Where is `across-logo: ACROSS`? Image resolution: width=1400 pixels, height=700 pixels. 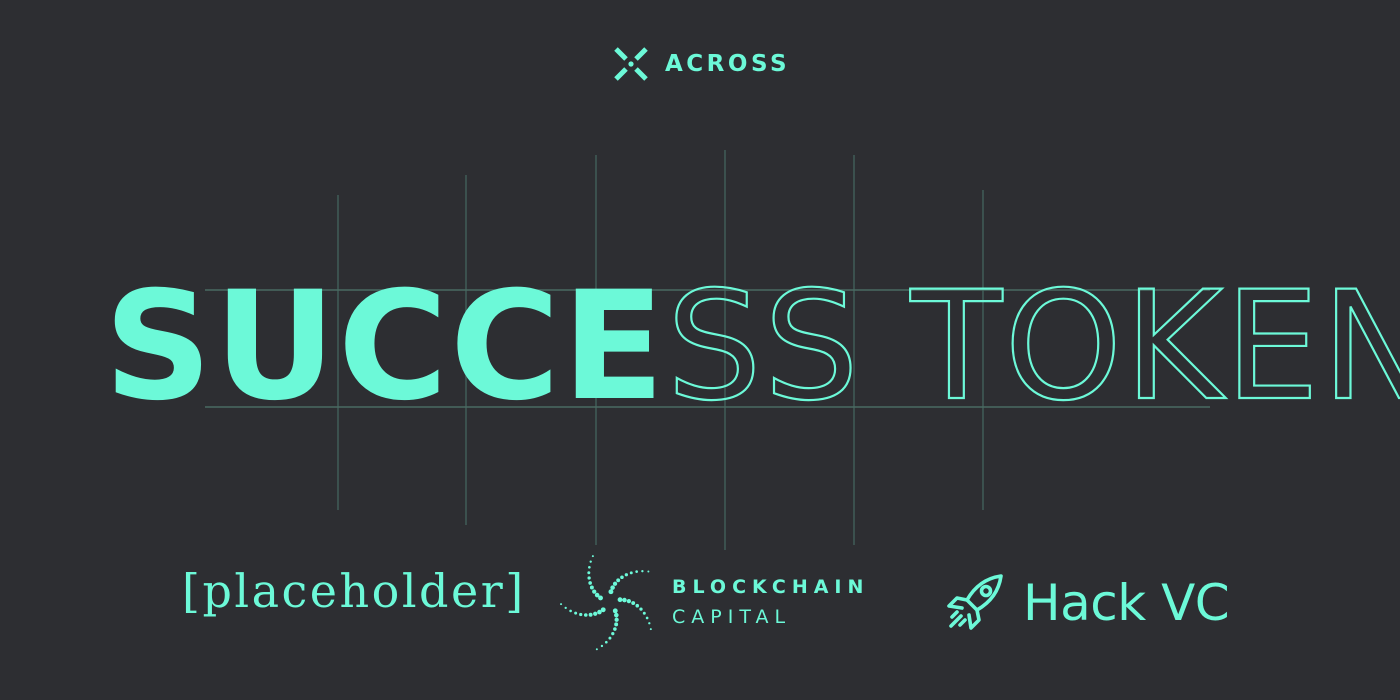 across-logo: ACROSS is located at coordinates (701, 64).